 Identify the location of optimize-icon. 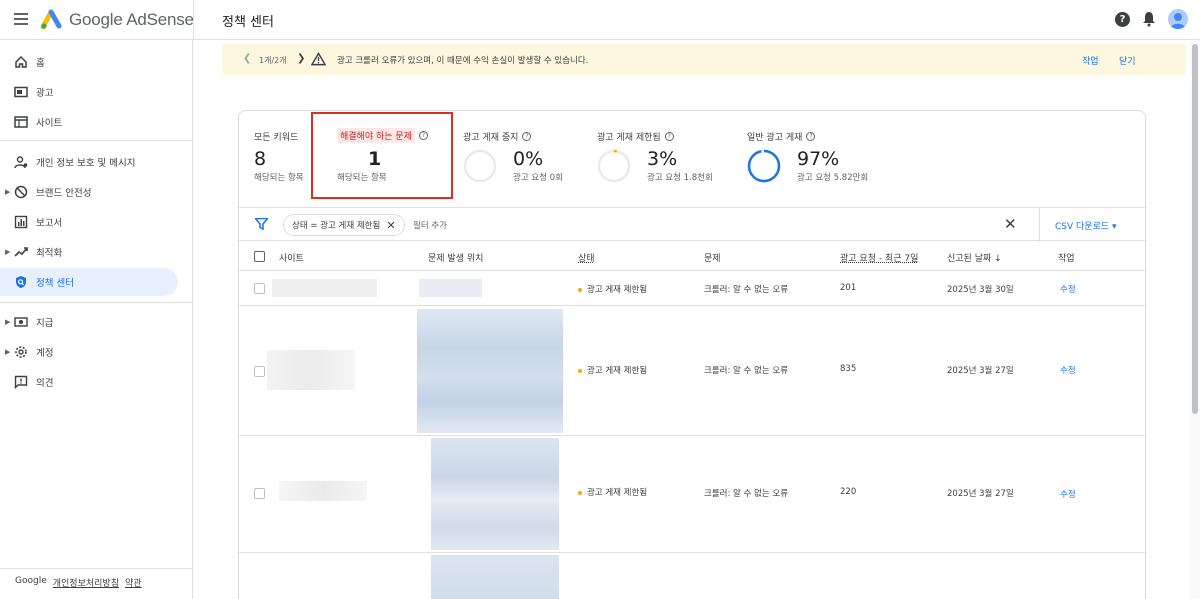
(21, 252).